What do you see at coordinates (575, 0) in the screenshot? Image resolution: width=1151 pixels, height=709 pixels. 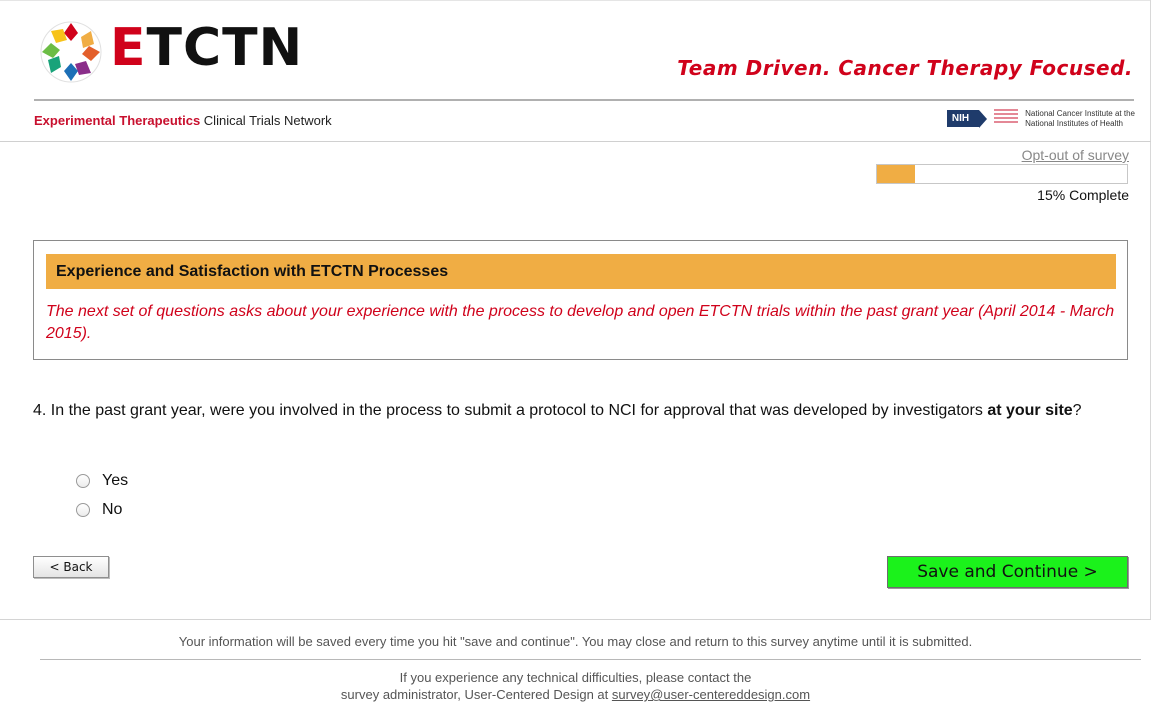 I see `top-border` at bounding box center [575, 0].